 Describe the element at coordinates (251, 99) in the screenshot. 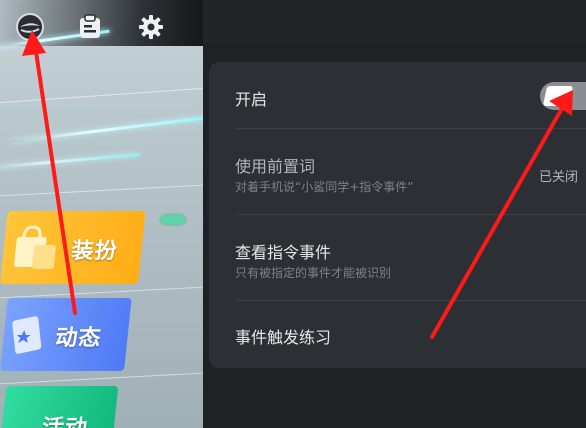

I see `setting-label-enable: 开启` at that location.